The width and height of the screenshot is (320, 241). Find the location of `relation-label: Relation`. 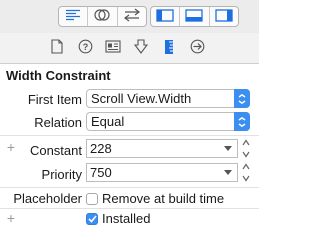

relation-label: Relation is located at coordinates (58, 122).